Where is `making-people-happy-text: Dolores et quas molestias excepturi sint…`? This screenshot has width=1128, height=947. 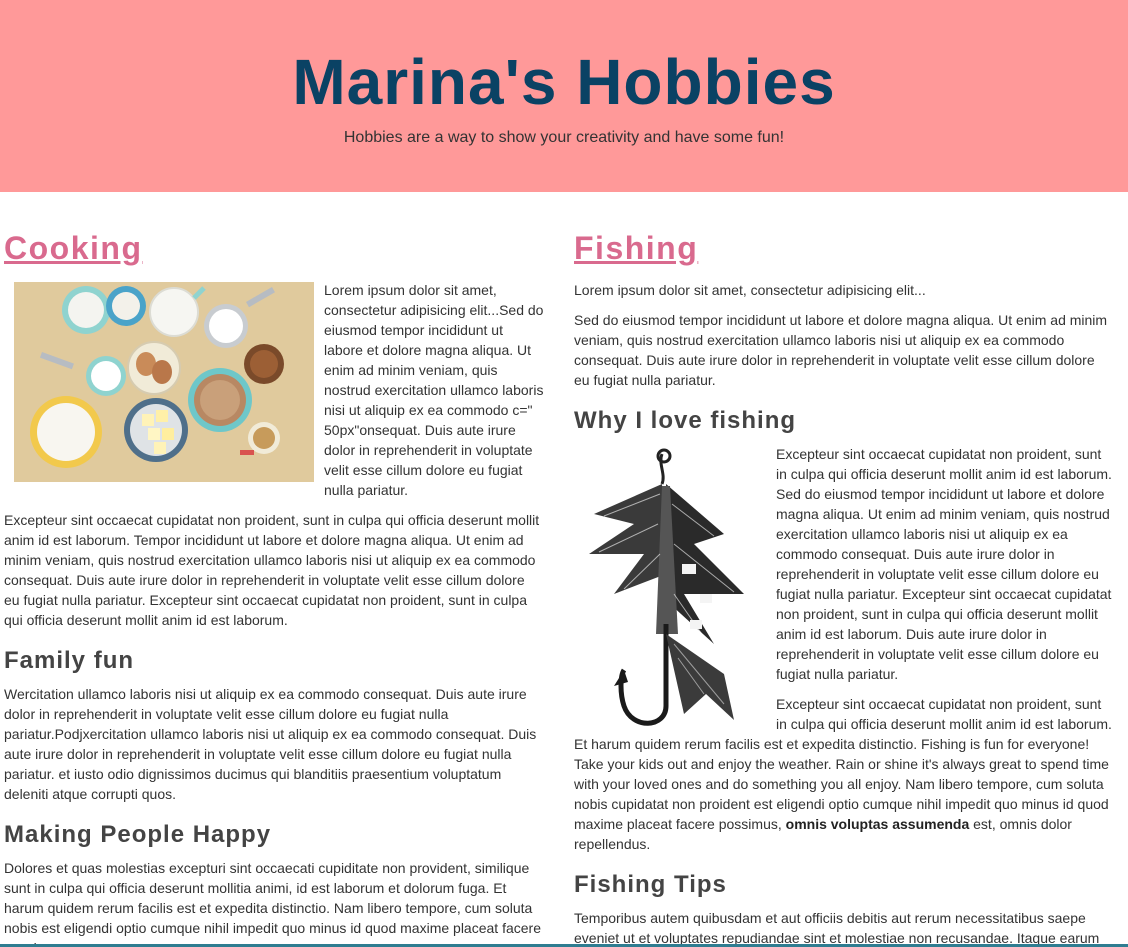
making-people-happy-text: Dolores et quas molestias excepturi sint… is located at coordinates (272, 903).